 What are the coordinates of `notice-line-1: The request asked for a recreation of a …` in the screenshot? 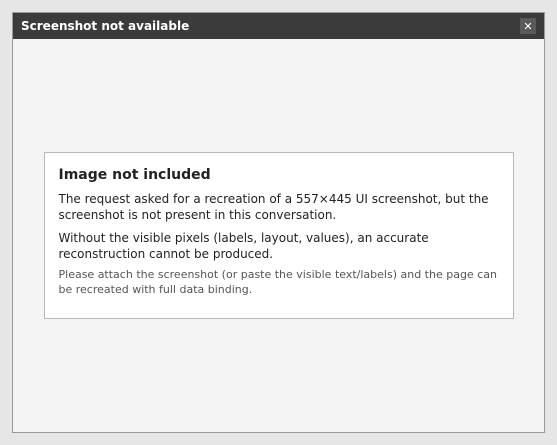 It's located at (273, 207).